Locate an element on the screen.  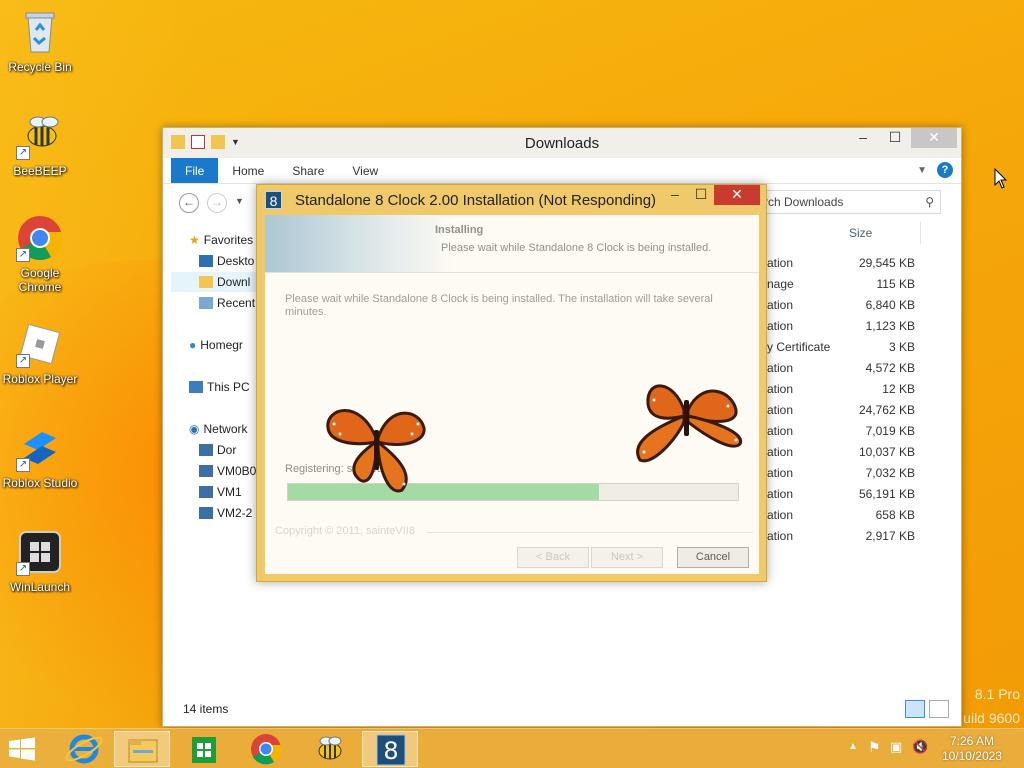
desktop-icon-recycle-bin: Recycle Bin is located at coordinates (40, 41).